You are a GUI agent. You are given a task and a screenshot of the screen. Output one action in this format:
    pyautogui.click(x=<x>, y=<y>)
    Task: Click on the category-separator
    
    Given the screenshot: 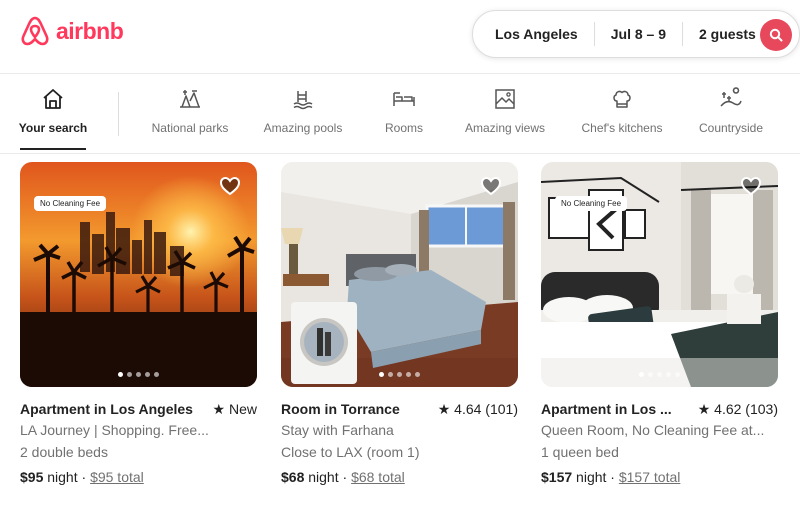 What is the action you would take?
    pyautogui.click(x=118, y=114)
    